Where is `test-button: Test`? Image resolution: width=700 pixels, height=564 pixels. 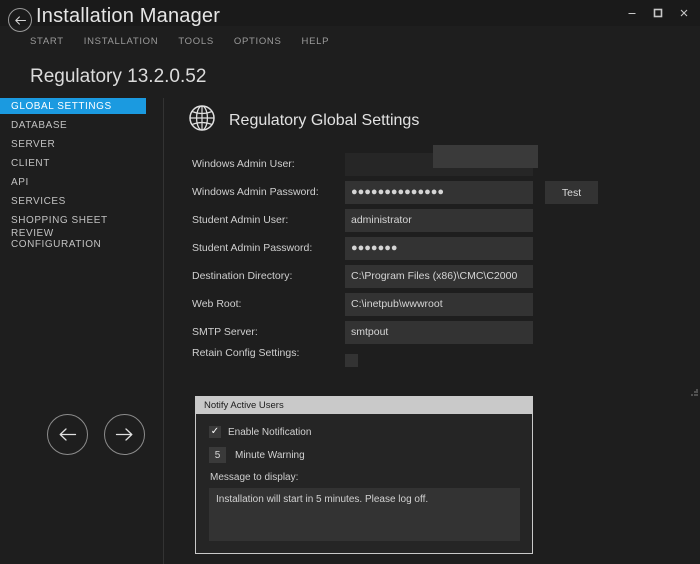 test-button: Test is located at coordinates (571, 192).